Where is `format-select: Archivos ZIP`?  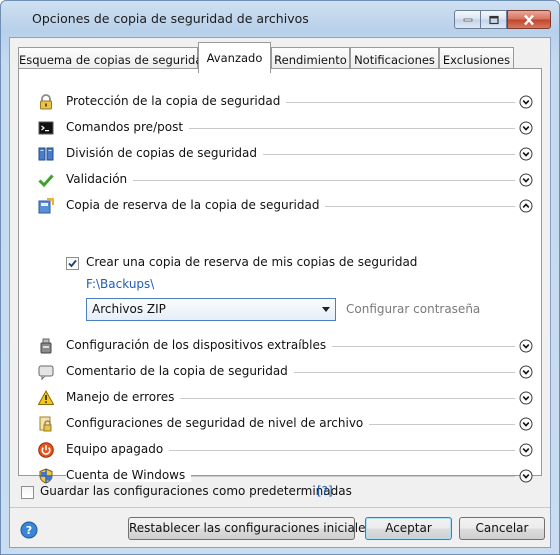 format-select: Archivos ZIP is located at coordinates (211, 309).